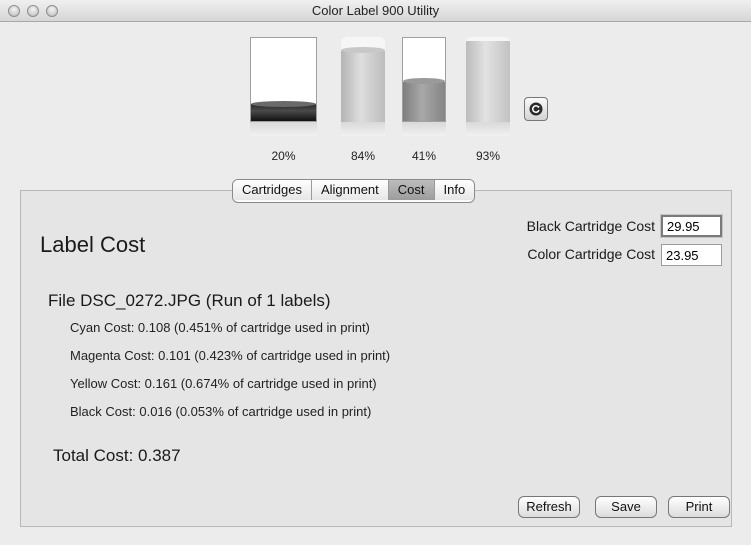  I want to click on print-button: Print, so click(699, 507).